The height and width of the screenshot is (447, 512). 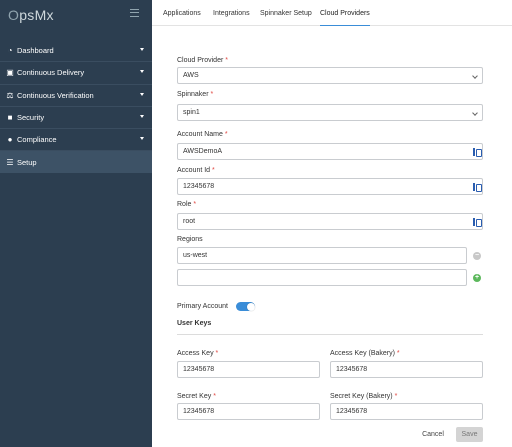 What do you see at coordinates (10, 51) in the screenshot?
I see `gauge-icon: ◔` at bounding box center [10, 51].